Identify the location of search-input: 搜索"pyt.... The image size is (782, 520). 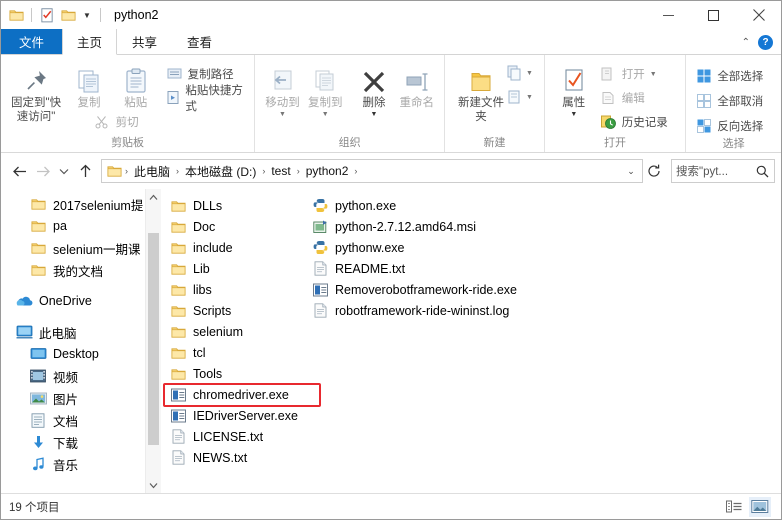
(715, 171).